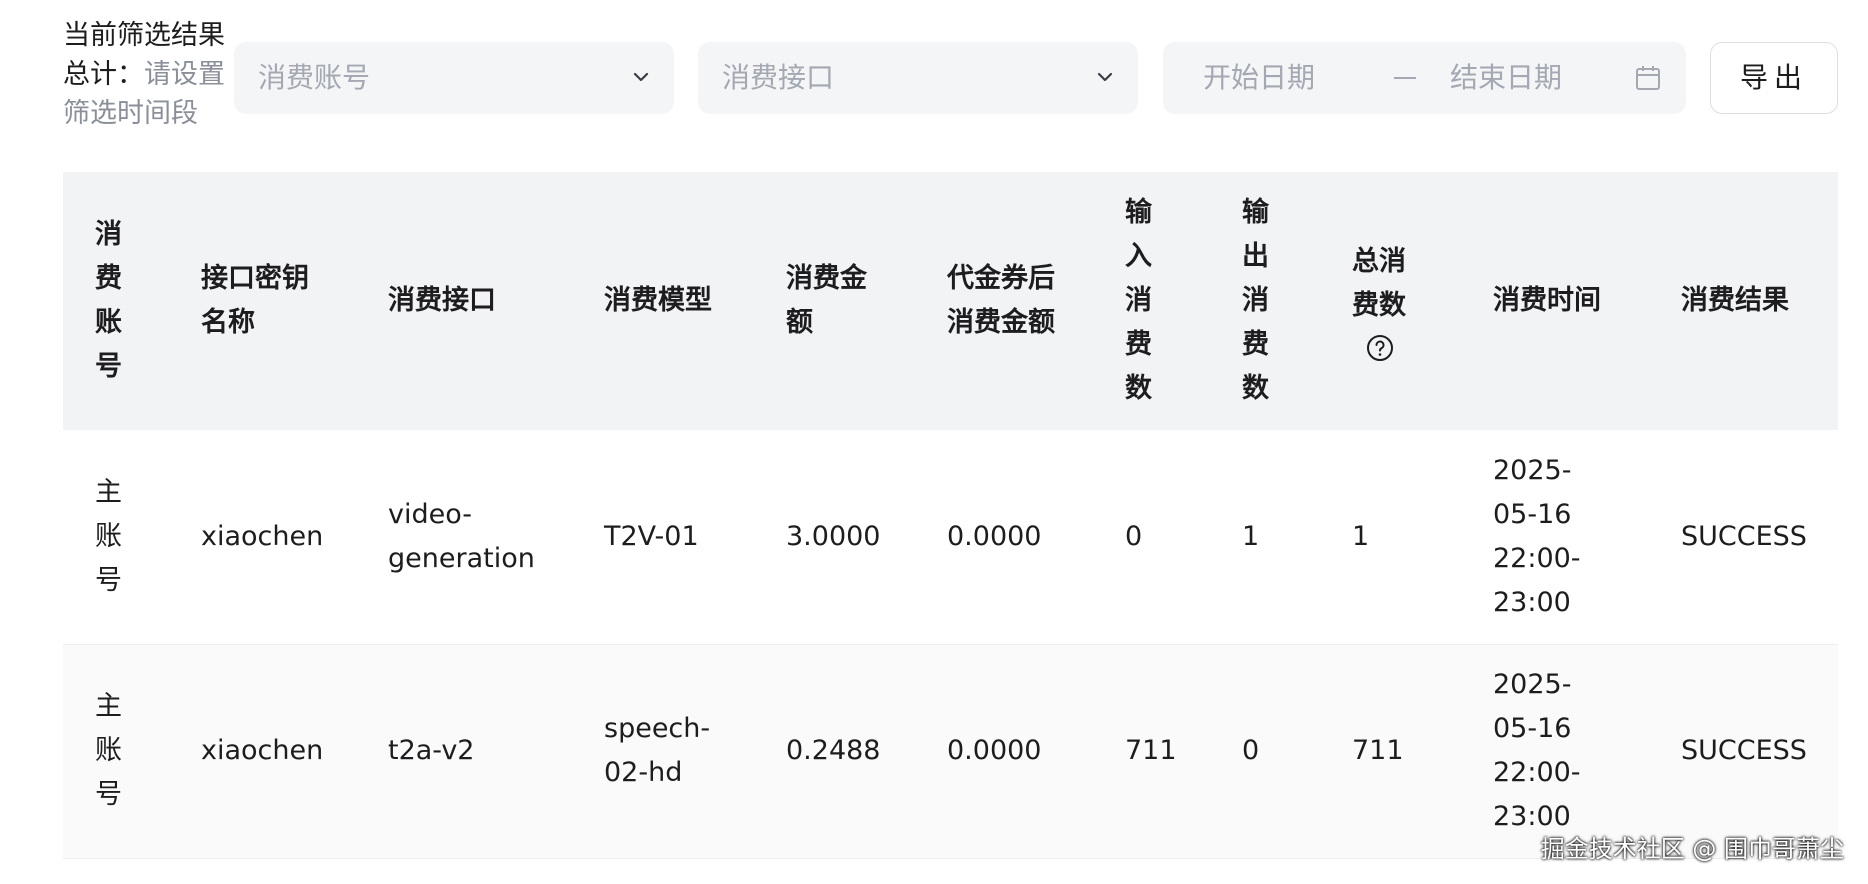 Image resolution: width=1868 pixels, height=884 pixels. I want to click on total-placeholder: 请设置, so click(184, 74).